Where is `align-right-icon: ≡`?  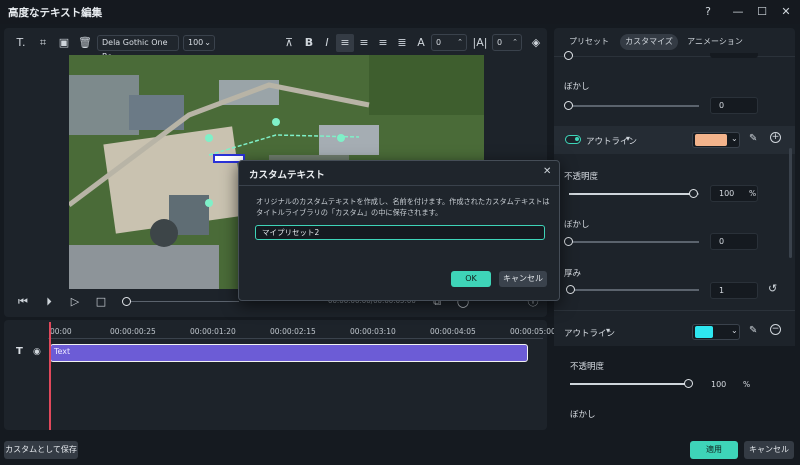
align-right-icon: ≡ is located at coordinates (383, 43).